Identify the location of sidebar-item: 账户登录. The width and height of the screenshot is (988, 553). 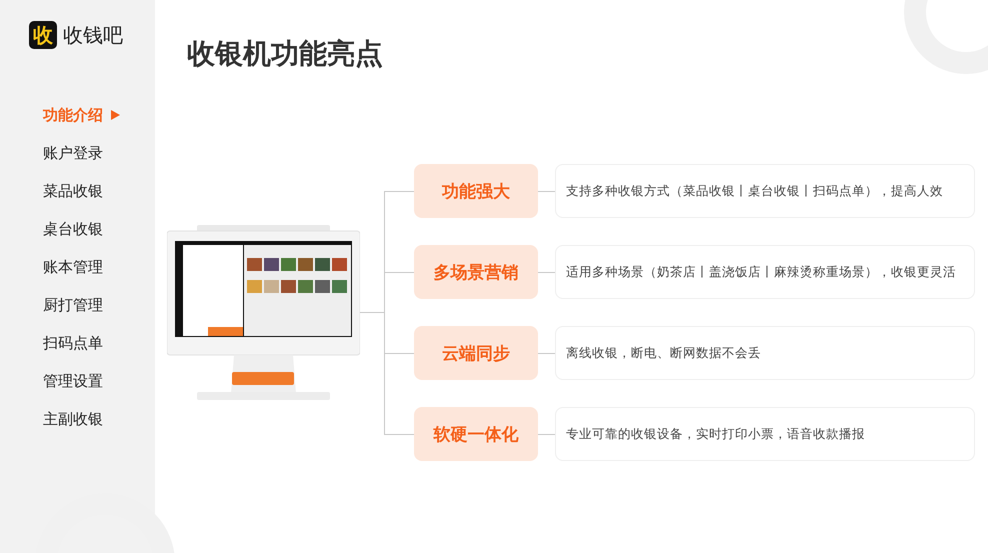
(73, 153).